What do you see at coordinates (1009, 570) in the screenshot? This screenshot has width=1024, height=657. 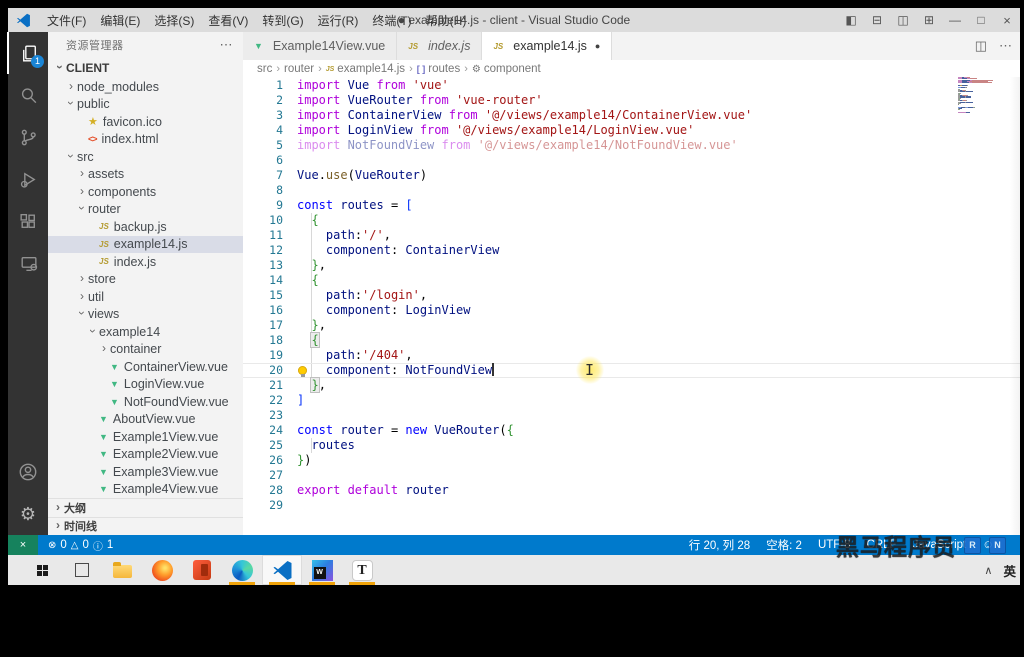 I see `ime-indicator: 英` at bounding box center [1009, 570].